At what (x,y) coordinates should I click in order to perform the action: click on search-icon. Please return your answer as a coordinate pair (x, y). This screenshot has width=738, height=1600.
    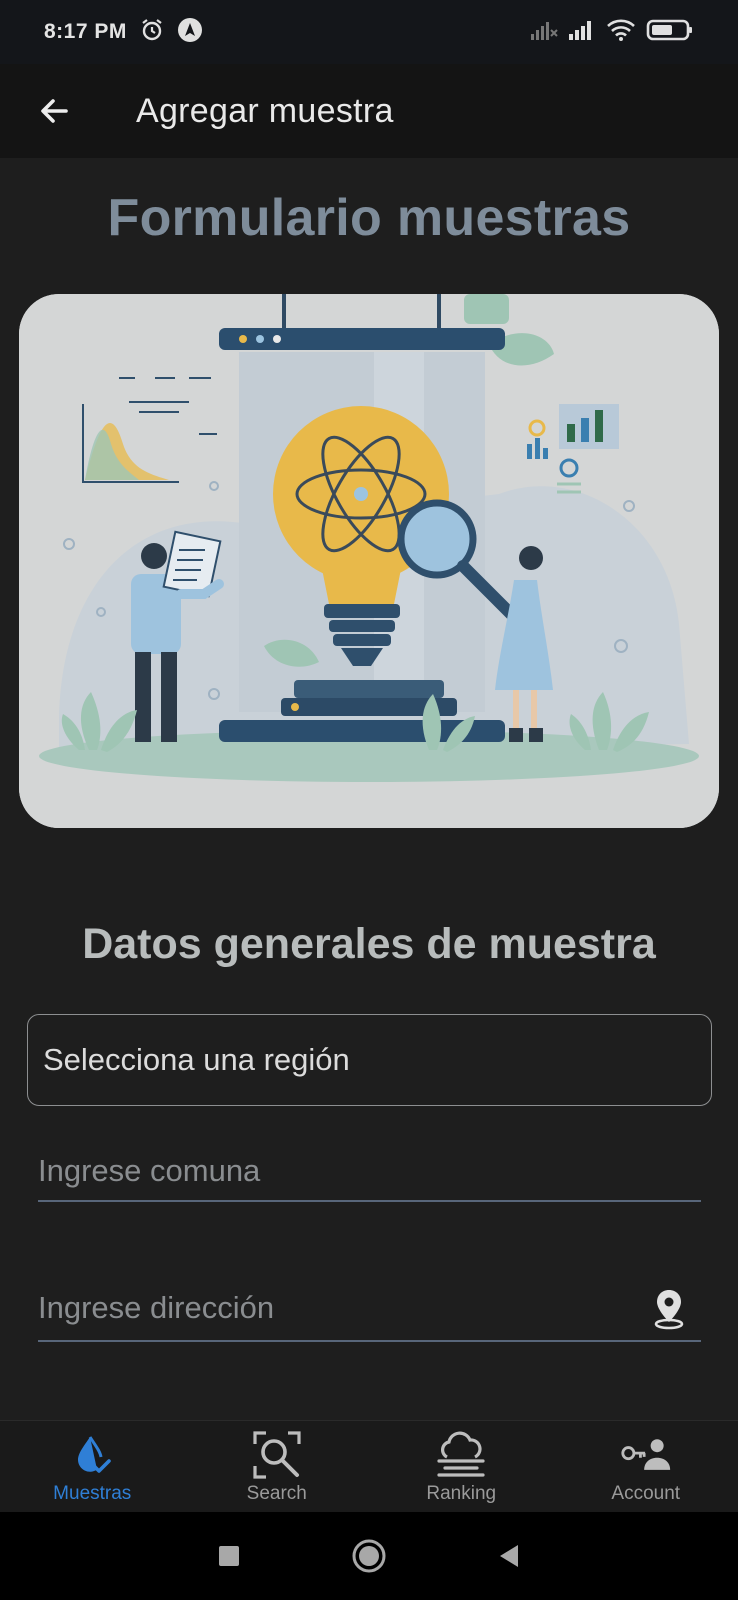
    Looking at the image, I should click on (277, 1455).